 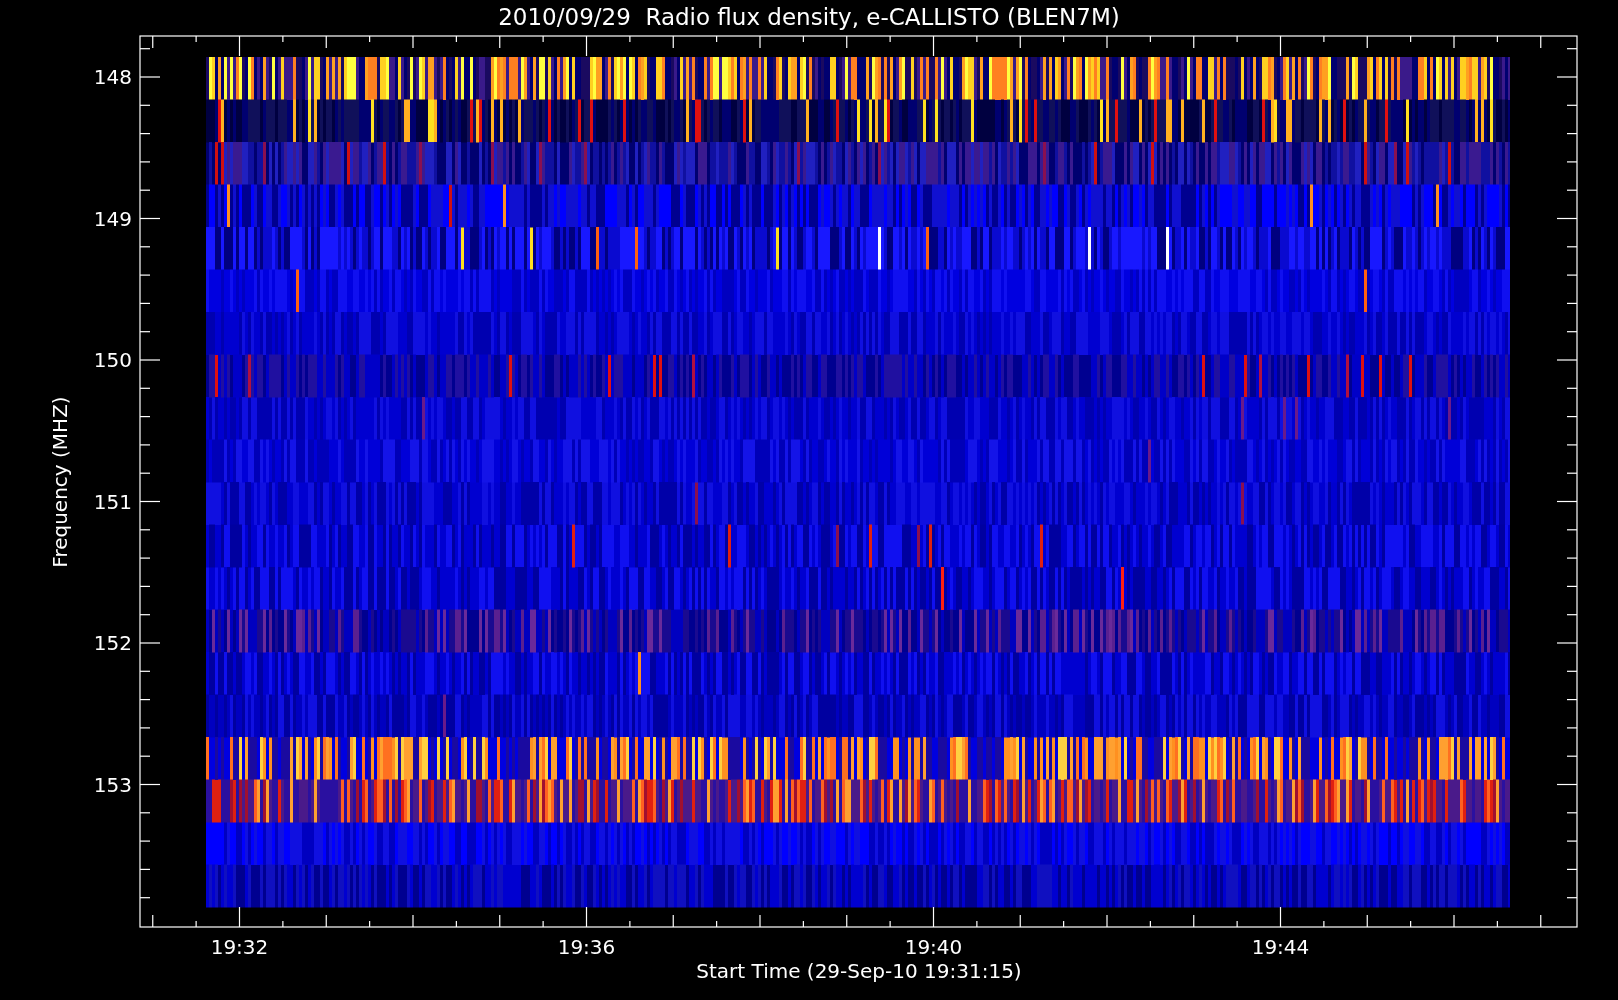 What do you see at coordinates (112, 643) in the screenshot?
I see `axis-tick-label: 152` at bounding box center [112, 643].